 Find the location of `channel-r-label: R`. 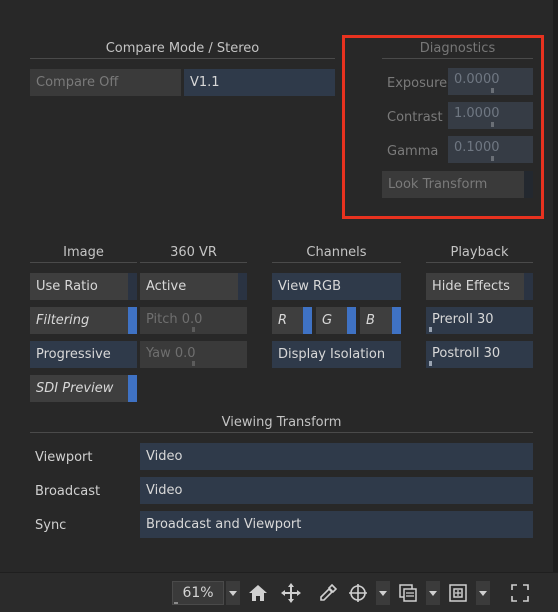

channel-r-label: R is located at coordinates (283, 320).